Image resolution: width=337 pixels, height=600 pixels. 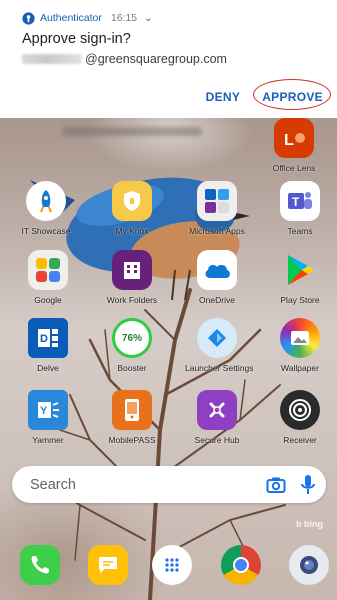 I want to click on office-lens-icon: L, so click(x=294, y=138).